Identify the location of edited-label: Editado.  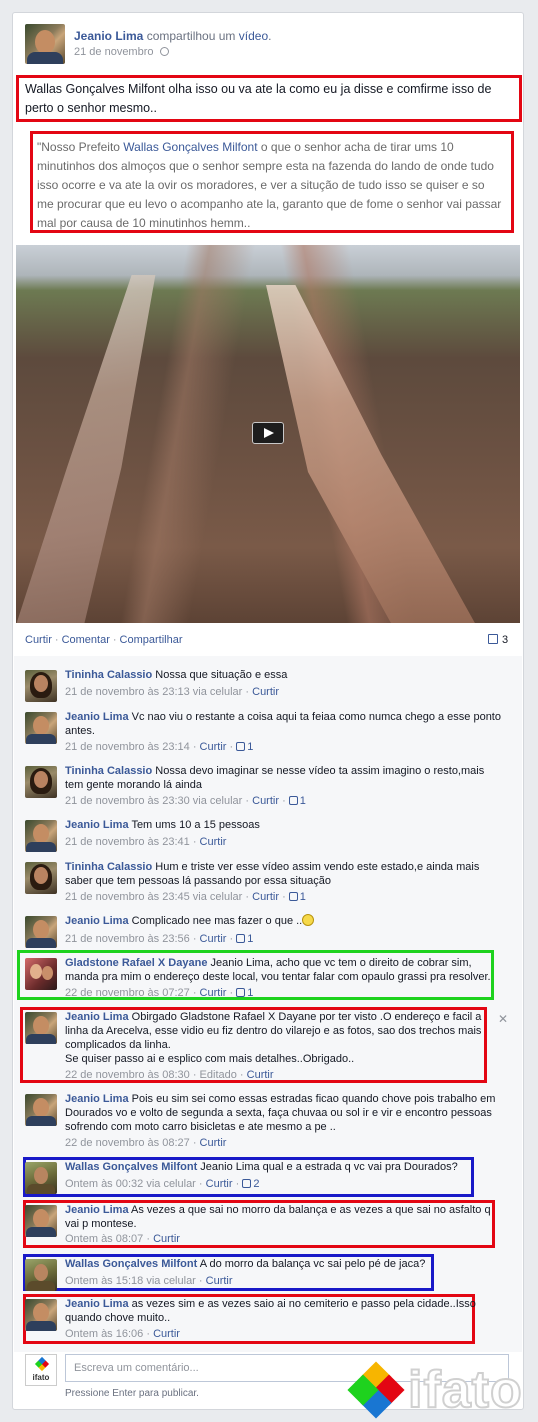
(218, 1075).